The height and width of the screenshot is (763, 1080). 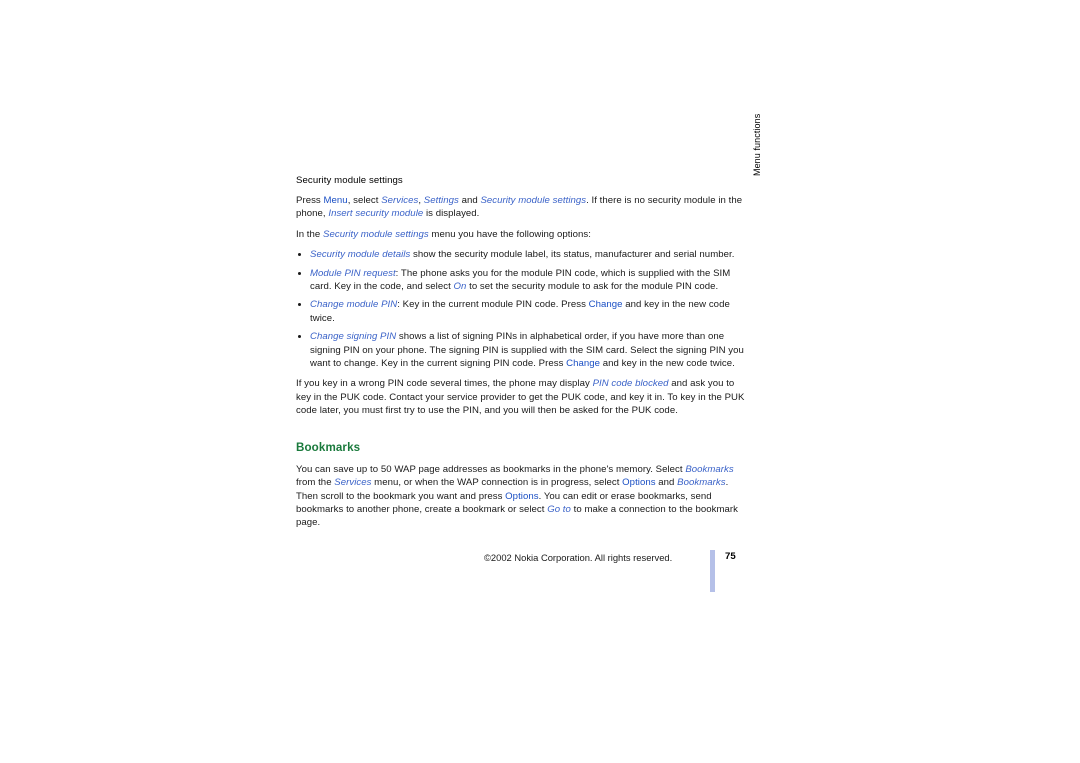 What do you see at coordinates (400, 200) in the screenshot?
I see `menu-item-services: Services` at bounding box center [400, 200].